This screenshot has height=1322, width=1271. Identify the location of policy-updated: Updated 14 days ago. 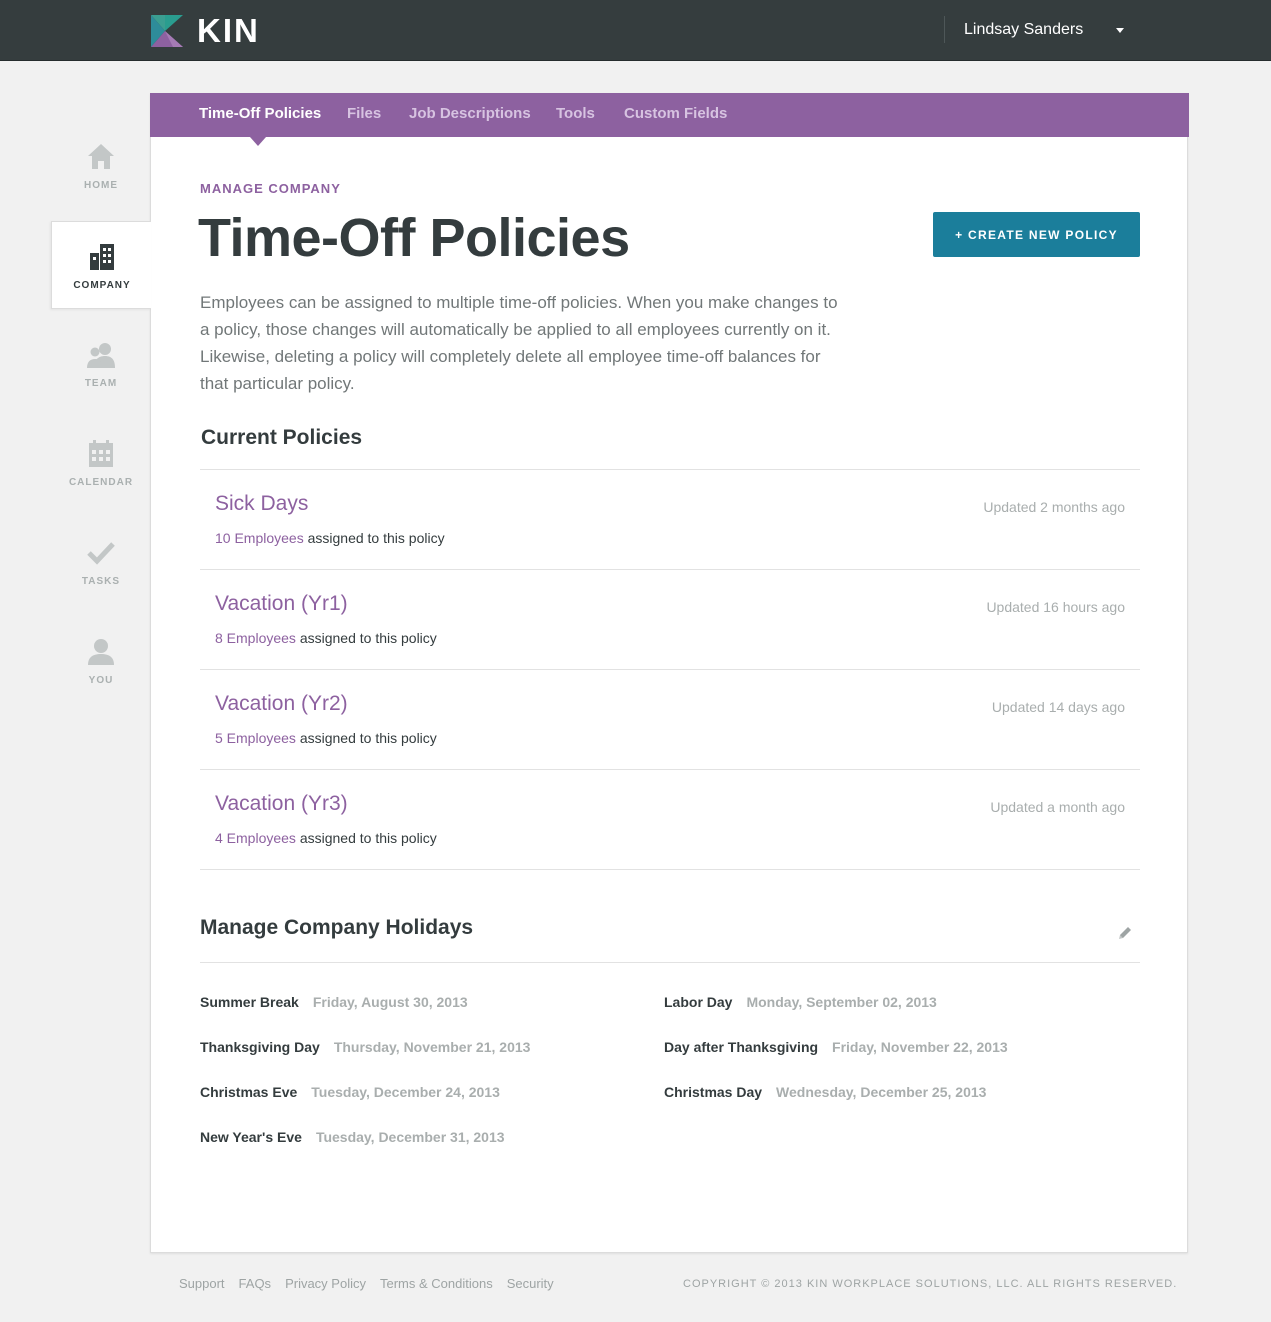
(1058, 707).